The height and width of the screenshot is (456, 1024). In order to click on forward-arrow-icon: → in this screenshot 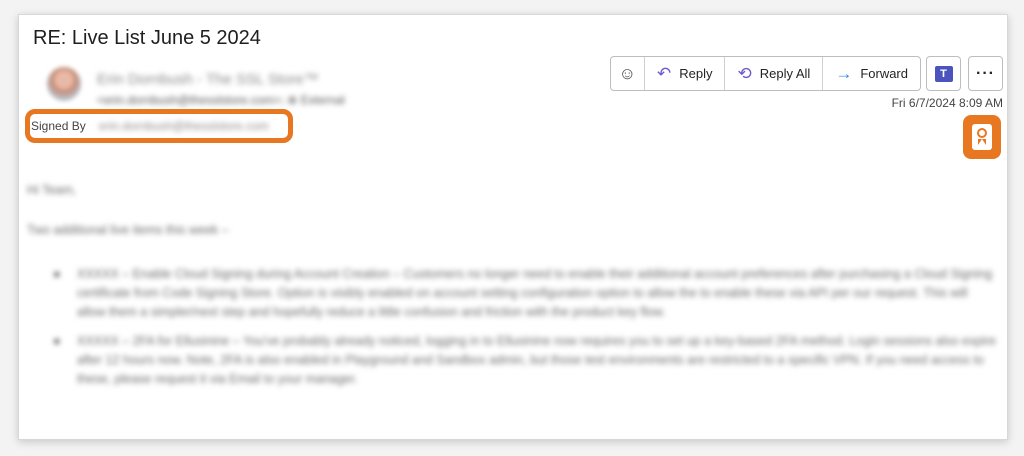, I will do `click(844, 73)`.